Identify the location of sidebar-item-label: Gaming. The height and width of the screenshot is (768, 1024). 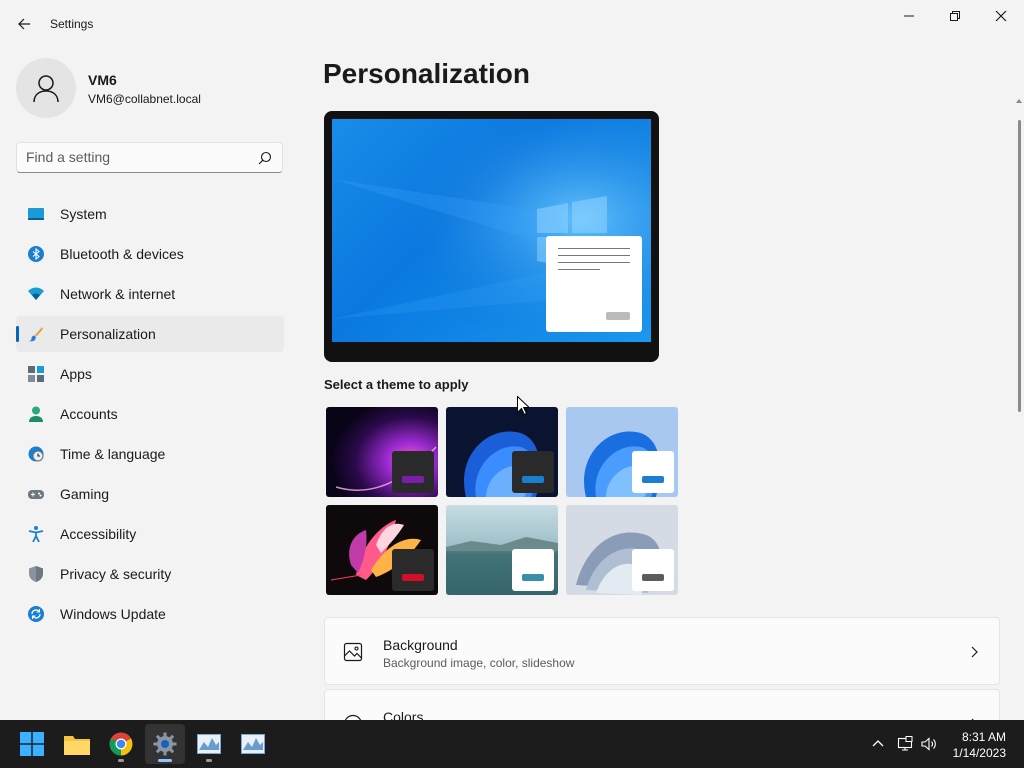
(85, 494).